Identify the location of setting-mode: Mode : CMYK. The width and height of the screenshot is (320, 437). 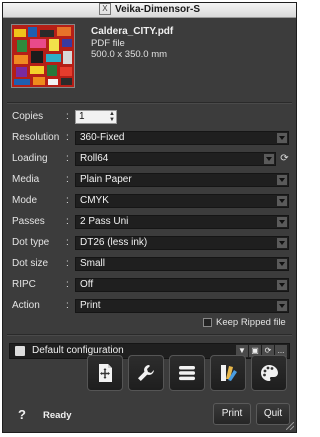
(149, 201).